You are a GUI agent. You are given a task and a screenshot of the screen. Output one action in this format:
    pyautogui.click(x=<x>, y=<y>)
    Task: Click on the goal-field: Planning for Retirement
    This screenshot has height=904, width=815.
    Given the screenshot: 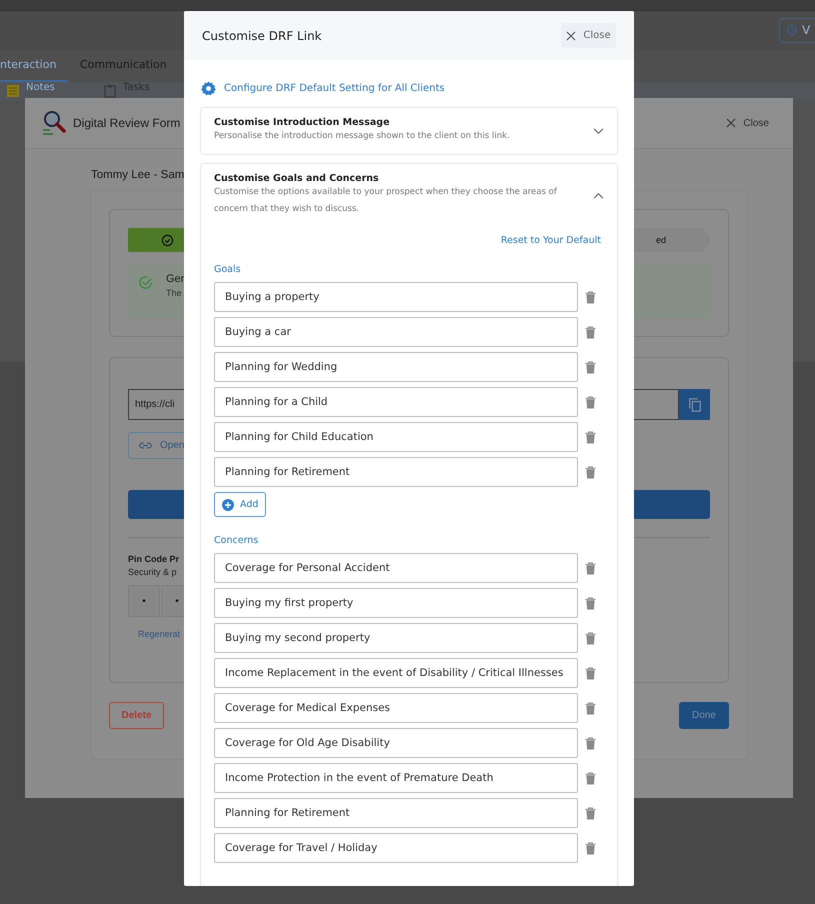 What is the action you would take?
    pyautogui.click(x=396, y=472)
    